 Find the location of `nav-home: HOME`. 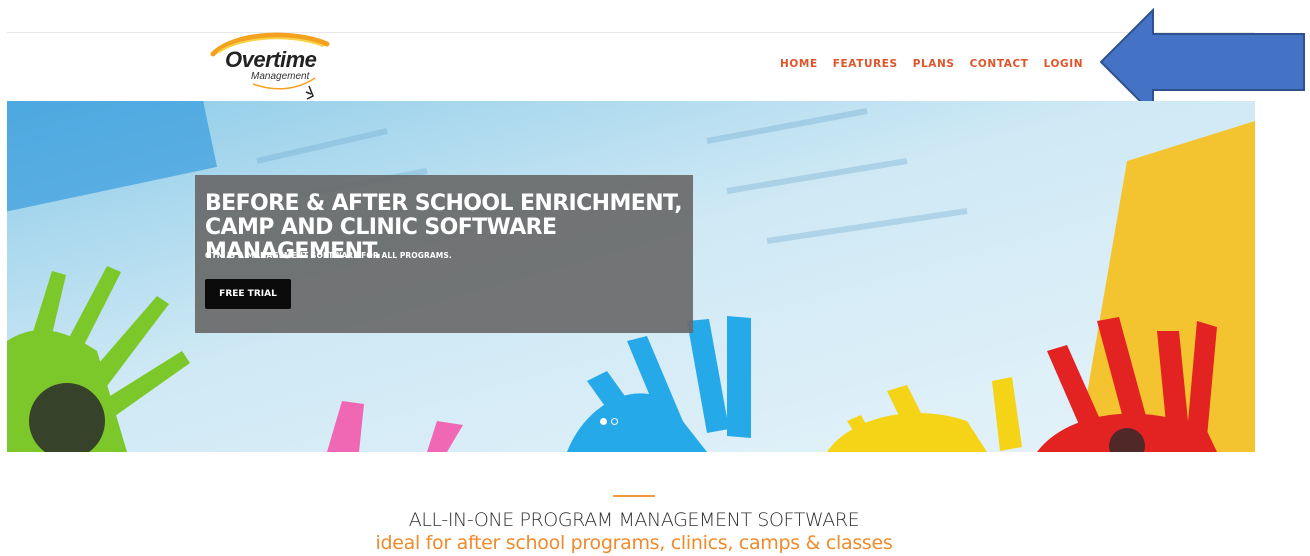

nav-home: HOME is located at coordinates (799, 64).